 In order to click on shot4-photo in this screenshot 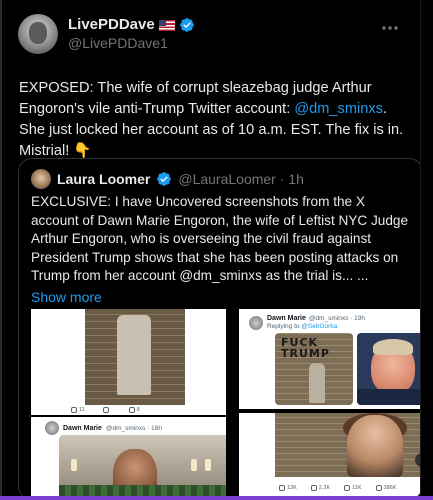, I will do `click(348, 445)`.